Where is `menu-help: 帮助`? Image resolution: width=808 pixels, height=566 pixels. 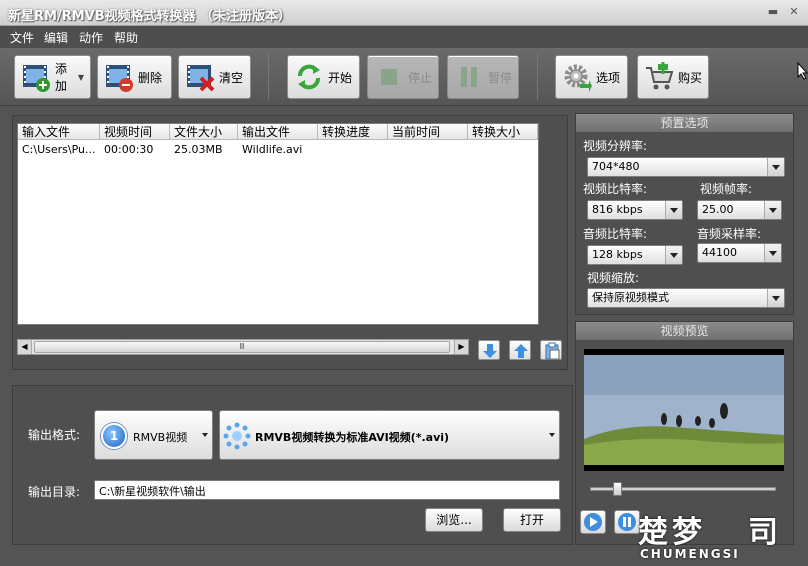
menu-help: 帮助 is located at coordinates (126, 37).